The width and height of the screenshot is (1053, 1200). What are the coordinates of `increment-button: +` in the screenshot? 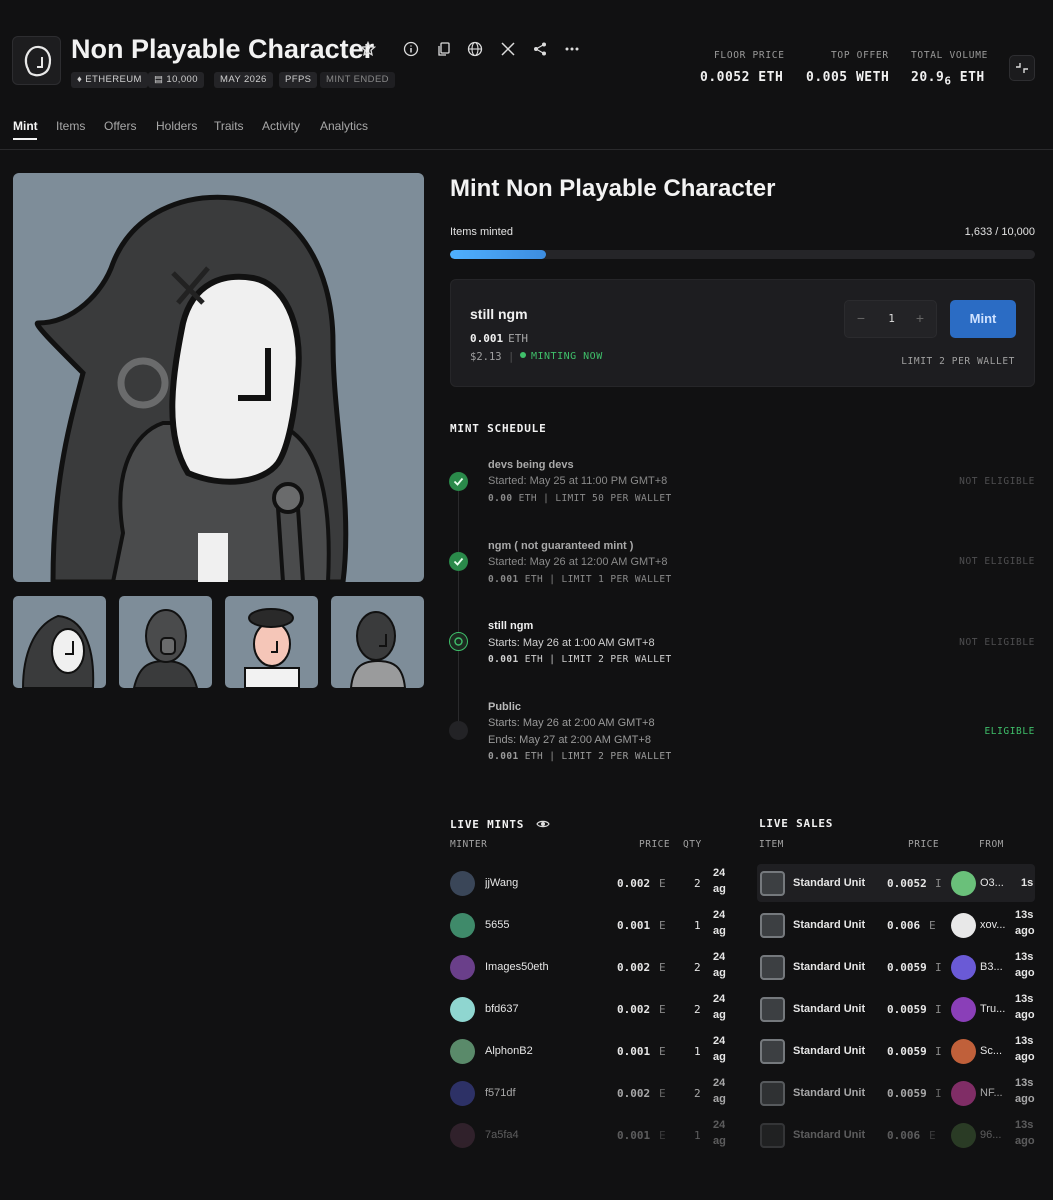 It's located at (920, 318).